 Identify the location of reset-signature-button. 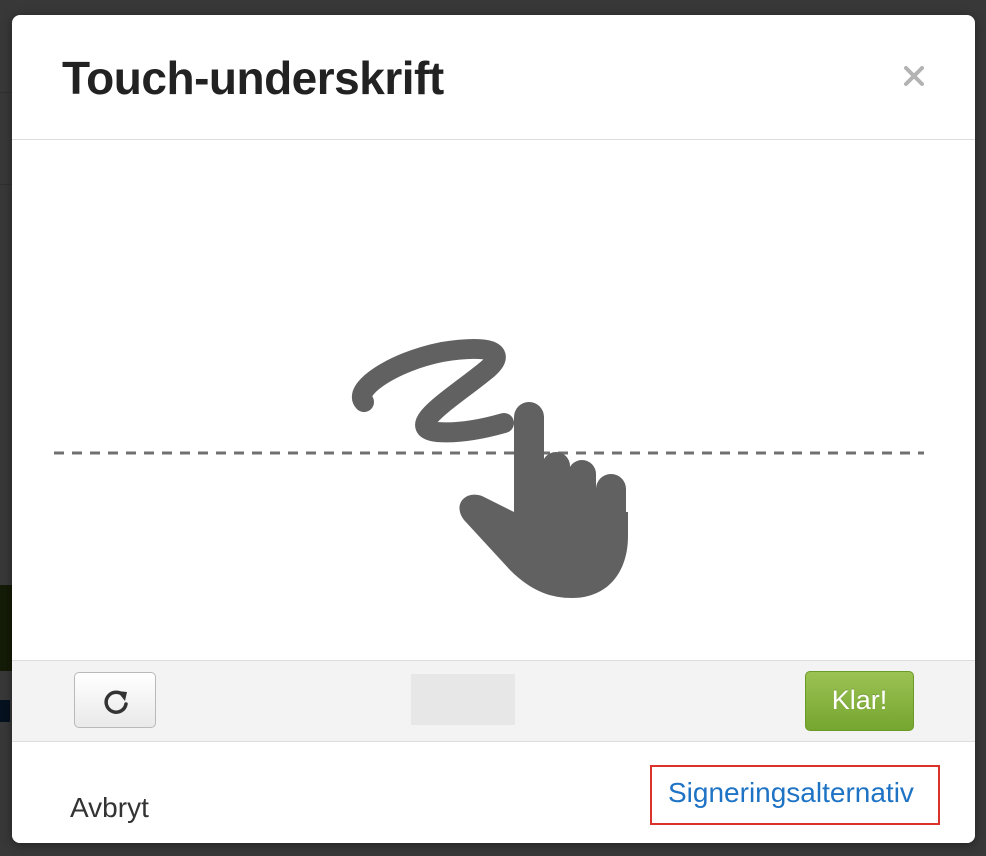
(115, 700).